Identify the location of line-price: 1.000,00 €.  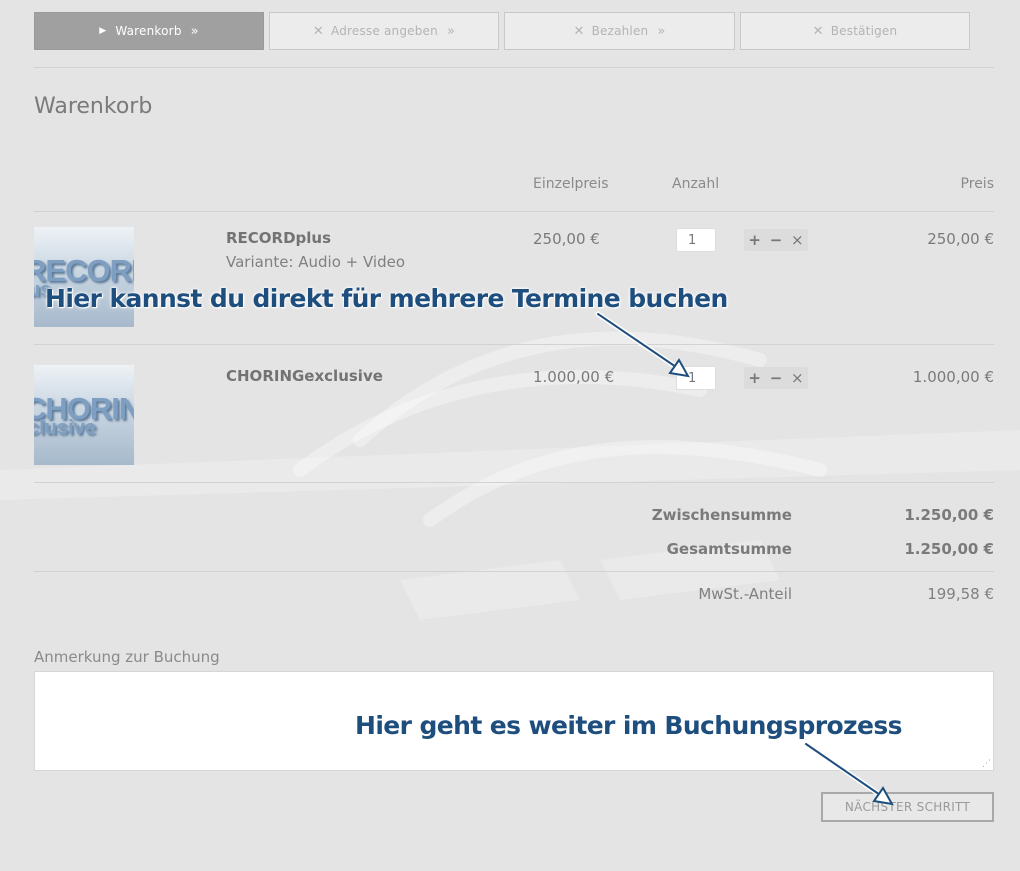
(953, 377).